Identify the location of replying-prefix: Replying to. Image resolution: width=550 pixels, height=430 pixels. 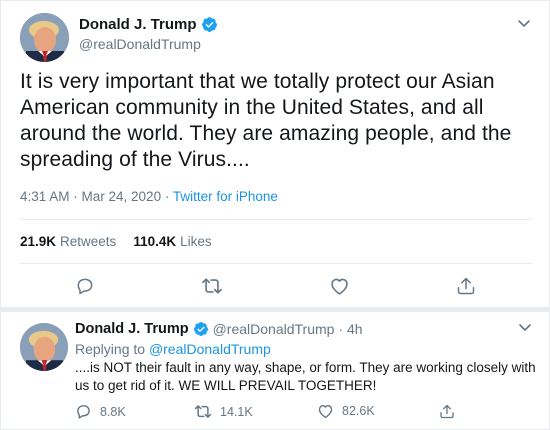
(110, 349).